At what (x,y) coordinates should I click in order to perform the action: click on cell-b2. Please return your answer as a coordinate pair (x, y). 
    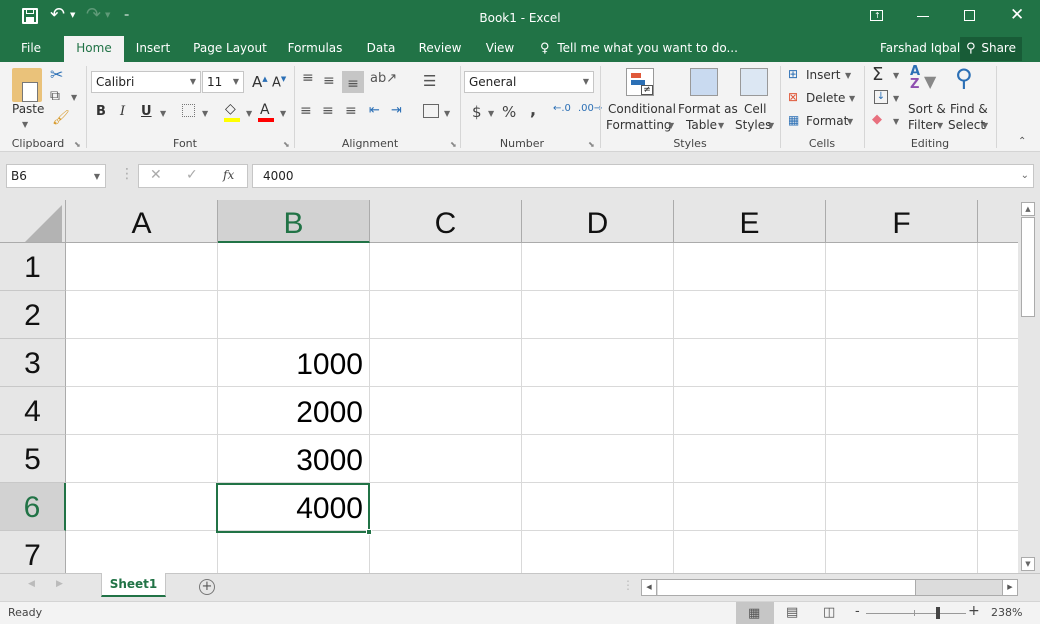
    Looking at the image, I should click on (294, 315).